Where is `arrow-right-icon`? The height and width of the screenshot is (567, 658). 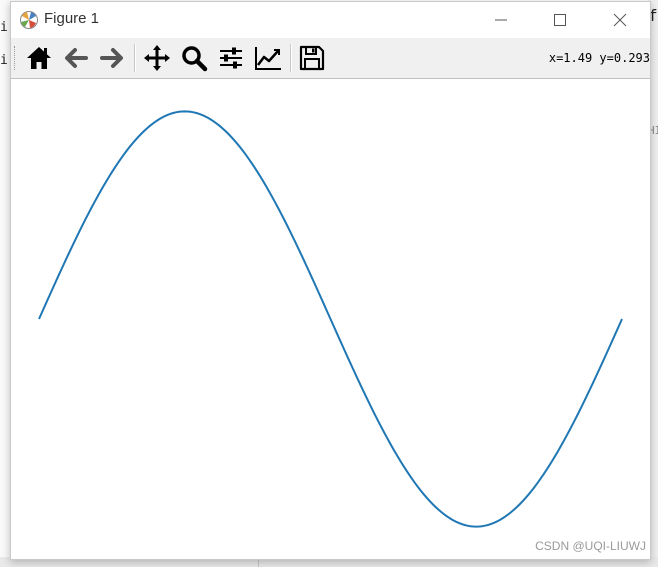
arrow-right-icon is located at coordinates (111, 58).